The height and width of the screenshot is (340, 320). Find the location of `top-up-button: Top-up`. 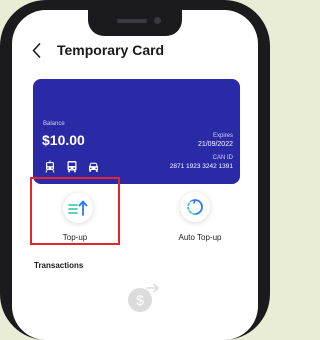

top-up-button: Top-up is located at coordinates (75, 211).